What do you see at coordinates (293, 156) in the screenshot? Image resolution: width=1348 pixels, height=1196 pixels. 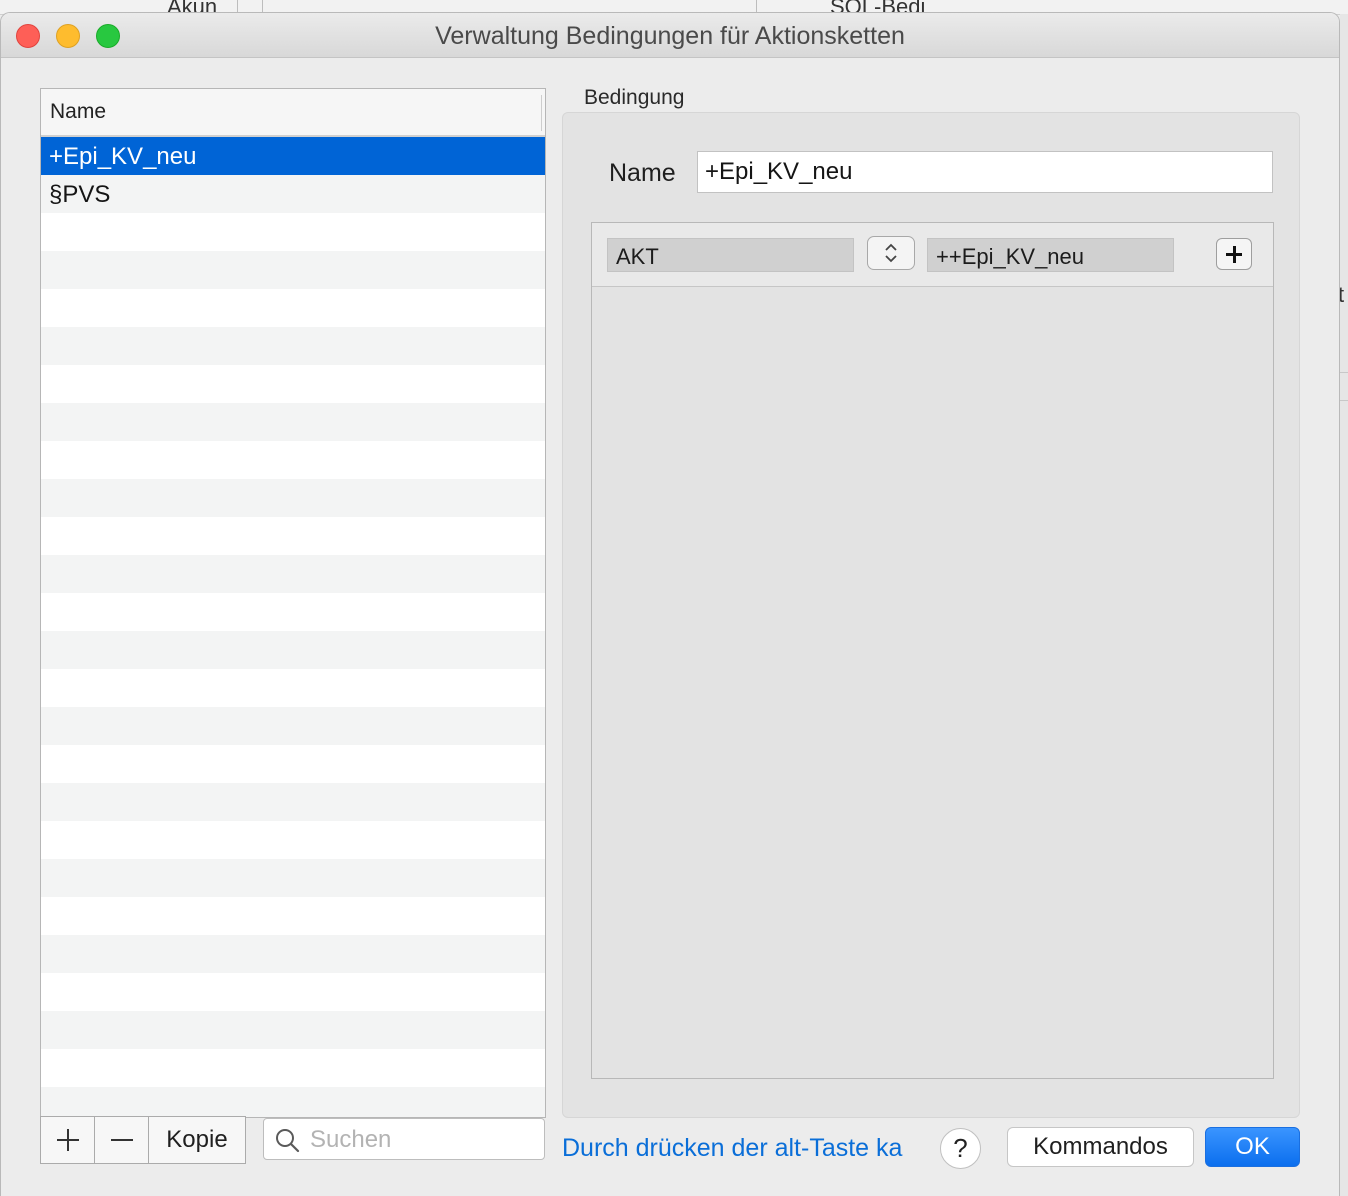 I see `list-item: +Epi_KV_neu` at bounding box center [293, 156].